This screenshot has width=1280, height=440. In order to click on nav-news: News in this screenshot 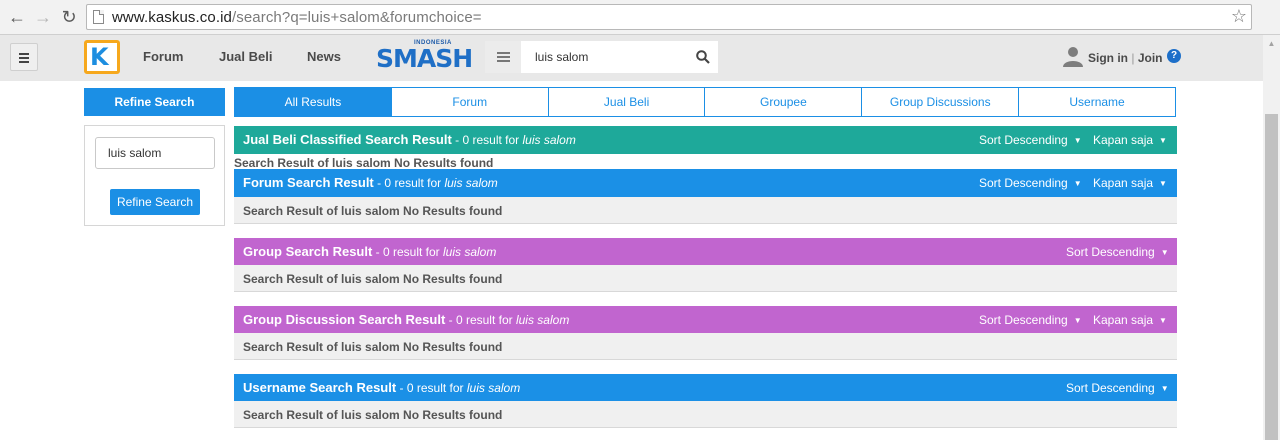, I will do `click(324, 56)`.